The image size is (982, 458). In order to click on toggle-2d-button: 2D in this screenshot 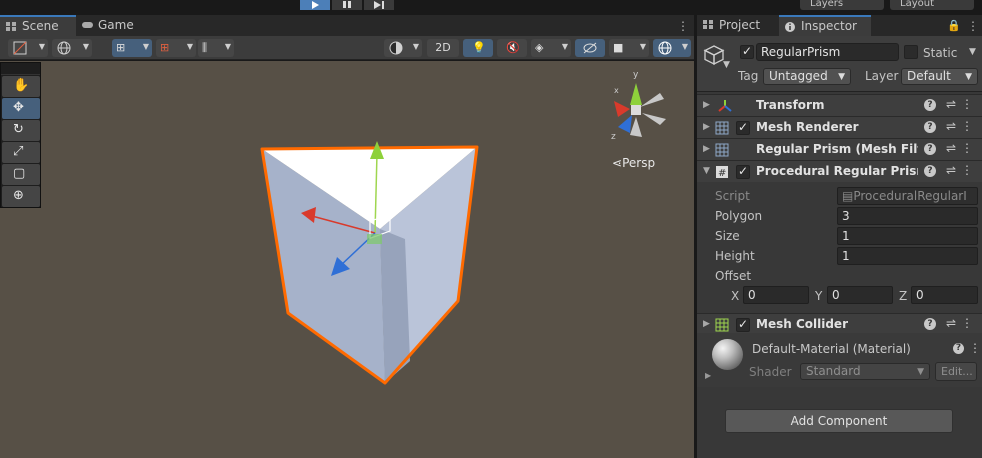, I will do `click(443, 48)`.